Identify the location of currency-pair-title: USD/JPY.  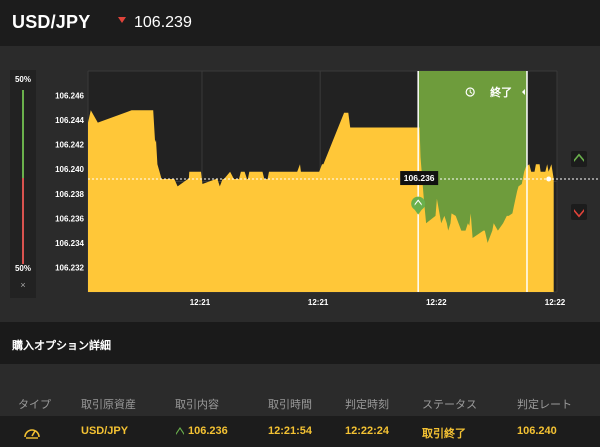
(51, 22).